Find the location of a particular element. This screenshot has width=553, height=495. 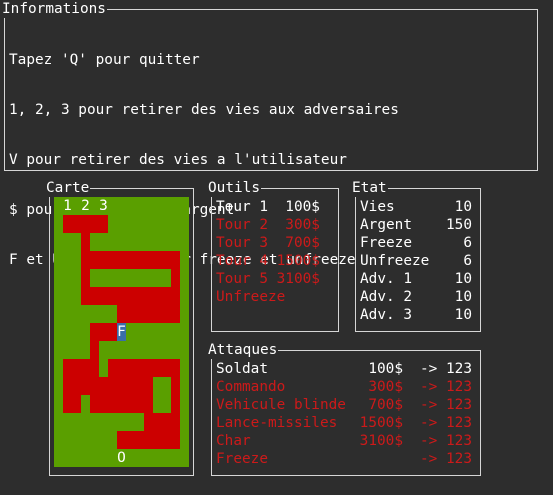

attack-name: Lance-missiles is located at coordinates (277, 423).